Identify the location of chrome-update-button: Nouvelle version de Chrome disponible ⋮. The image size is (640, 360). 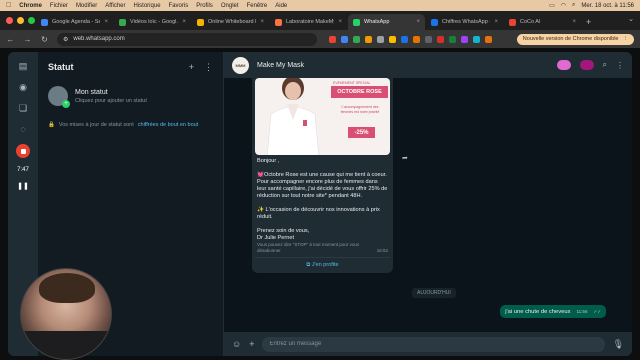
(575, 39).